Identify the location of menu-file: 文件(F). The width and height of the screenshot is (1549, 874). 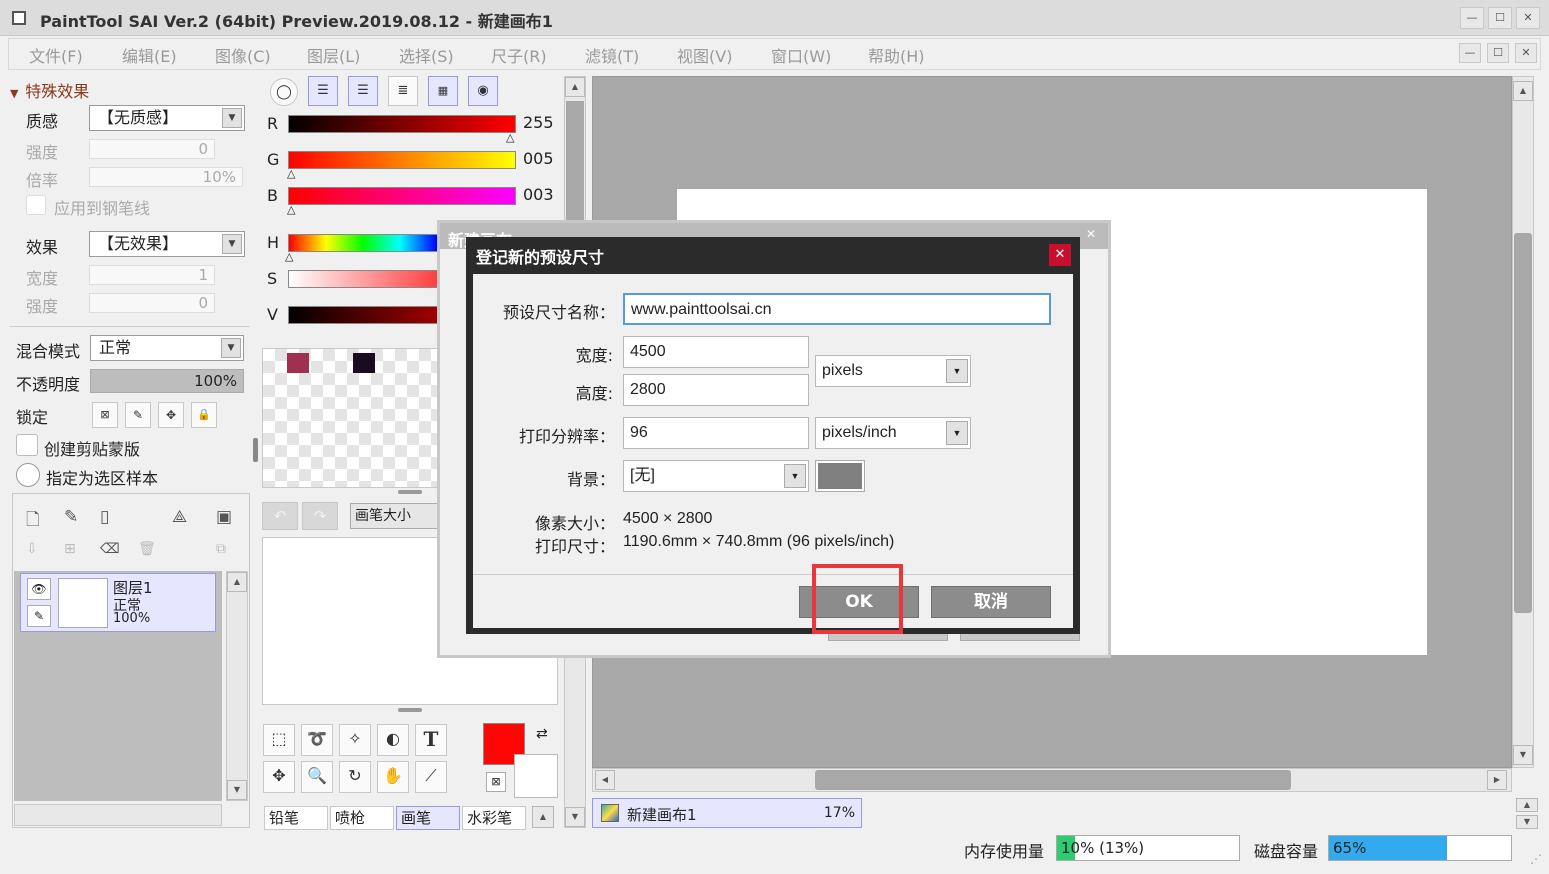
(56, 55).